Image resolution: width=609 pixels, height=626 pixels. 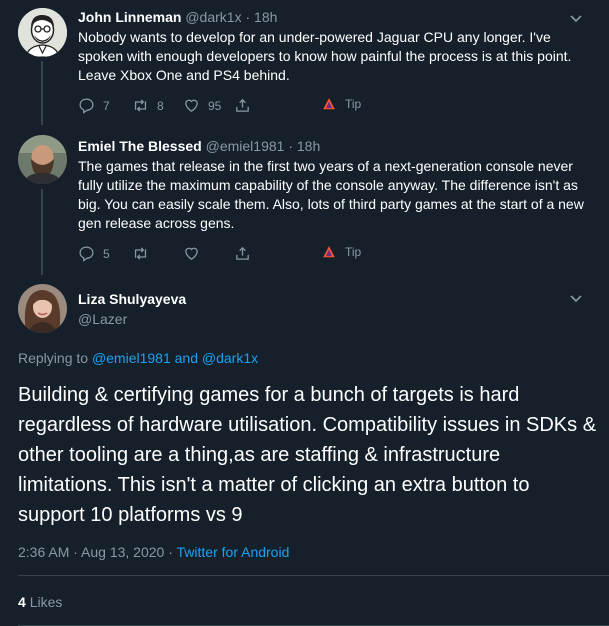 What do you see at coordinates (102, 319) in the screenshot?
I see `user-handle: @Lazer` at bounding box center [102, 319].